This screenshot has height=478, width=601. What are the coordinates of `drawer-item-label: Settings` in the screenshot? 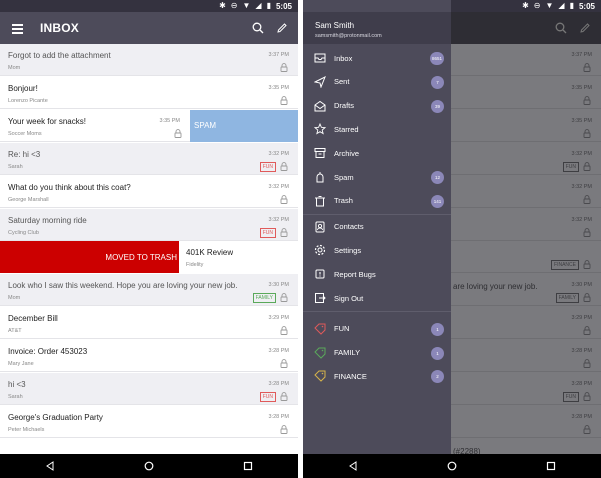 It's located at (348, 250).